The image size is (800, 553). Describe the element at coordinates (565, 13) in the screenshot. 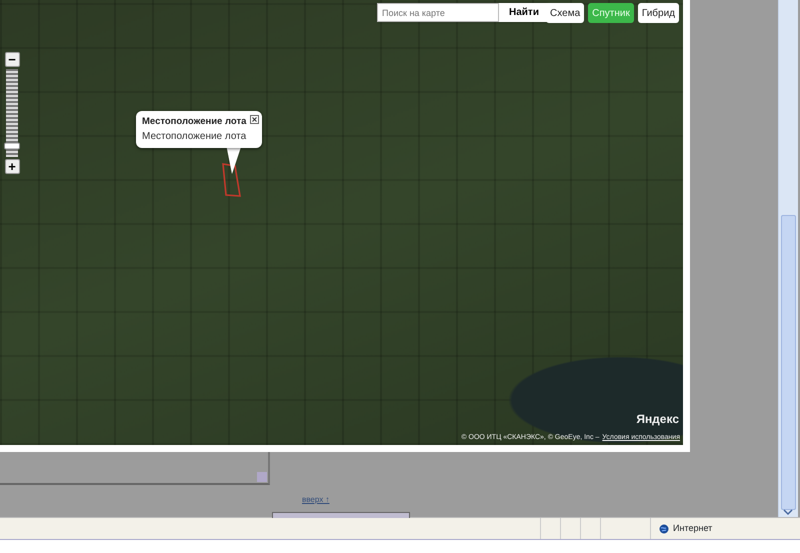

I see `map-type-button: Схема` at that location.